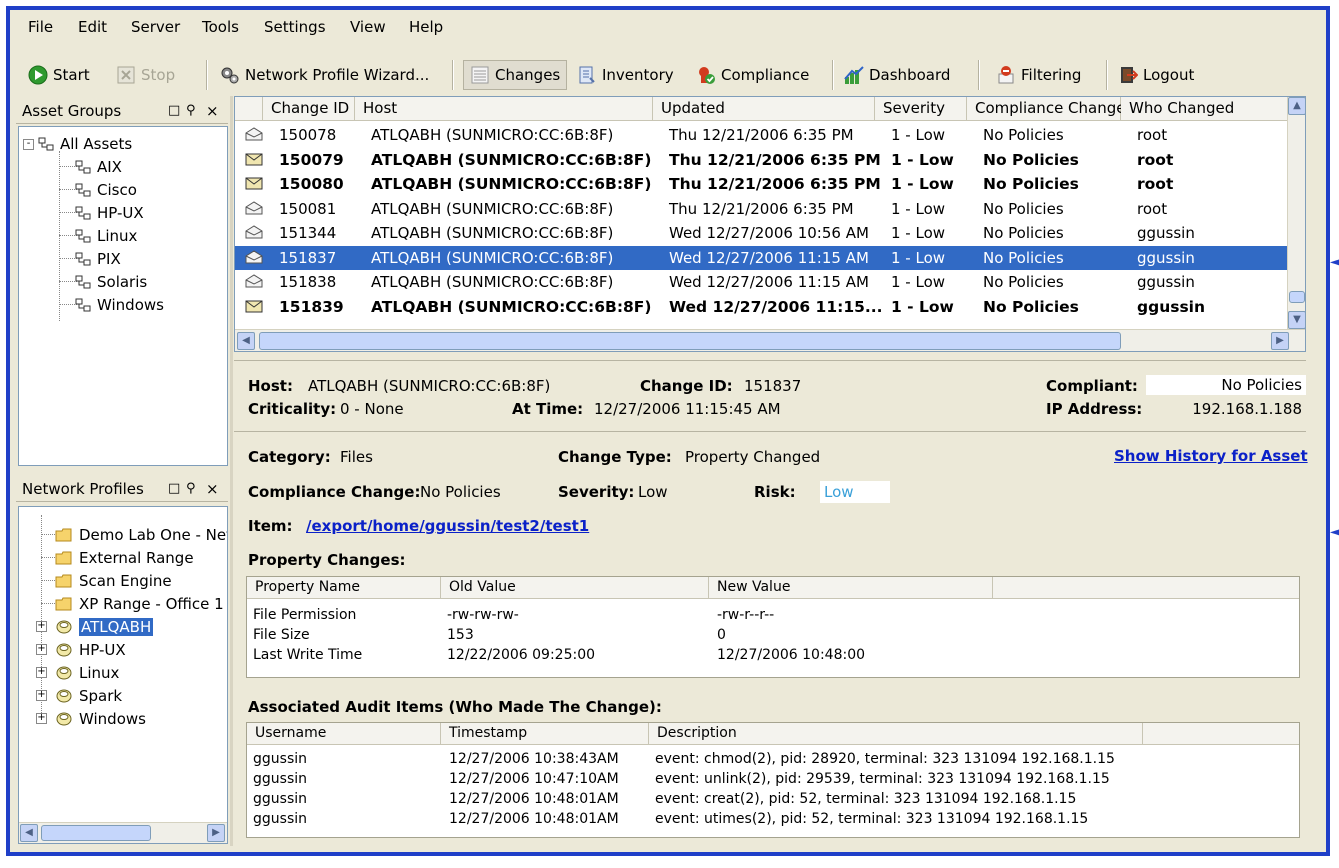  Describe the element at coordinates (64, 650) in the screenshot. I see `host-icon` at that location.